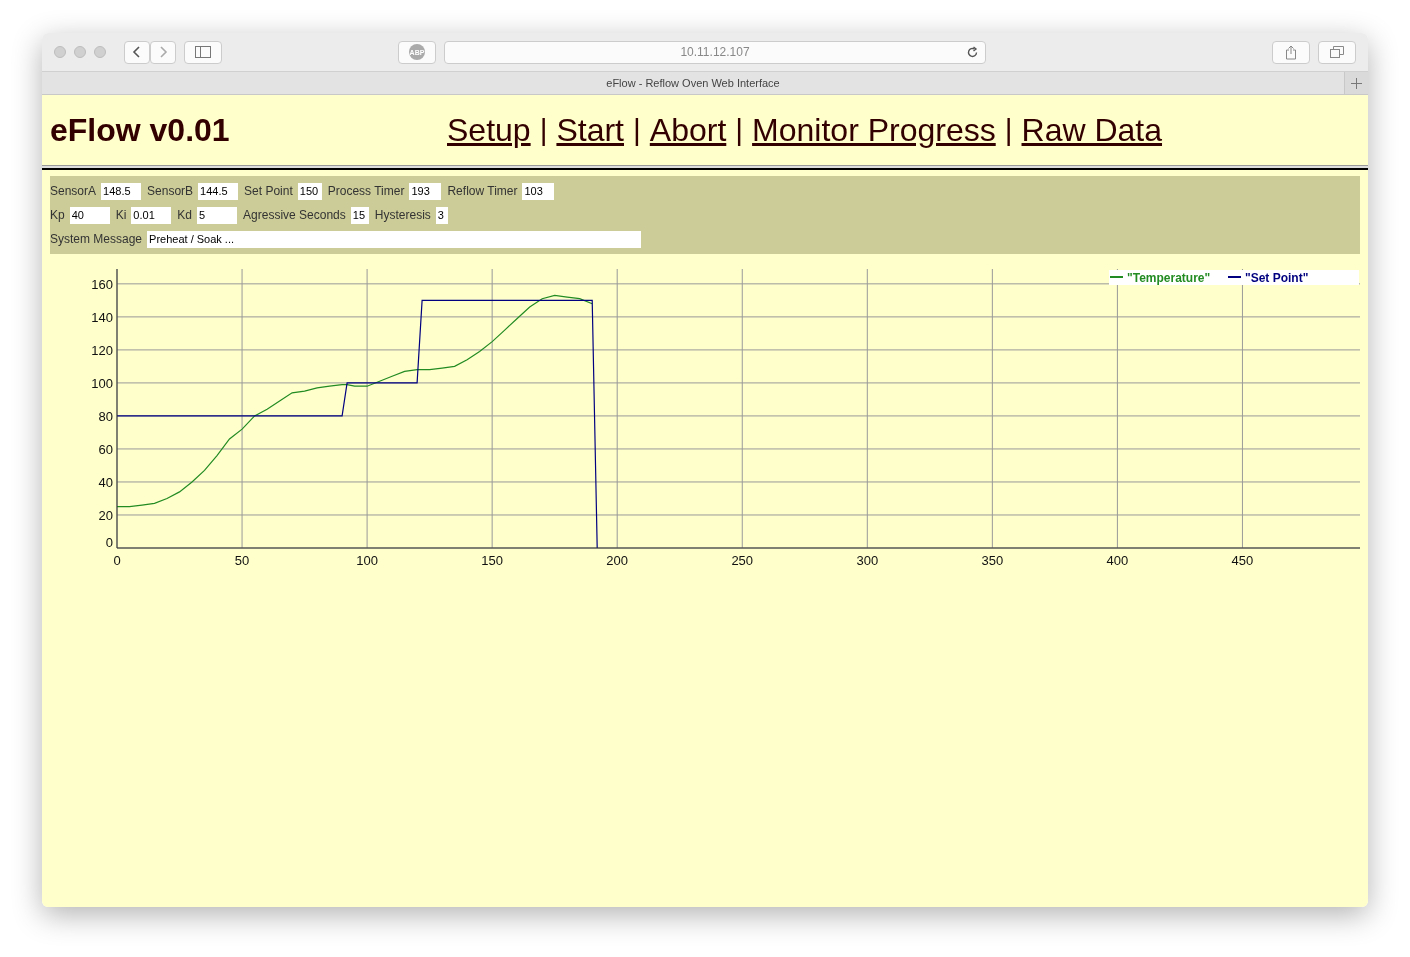  I want to click on x-tick-label: 50, so click(242, 560).